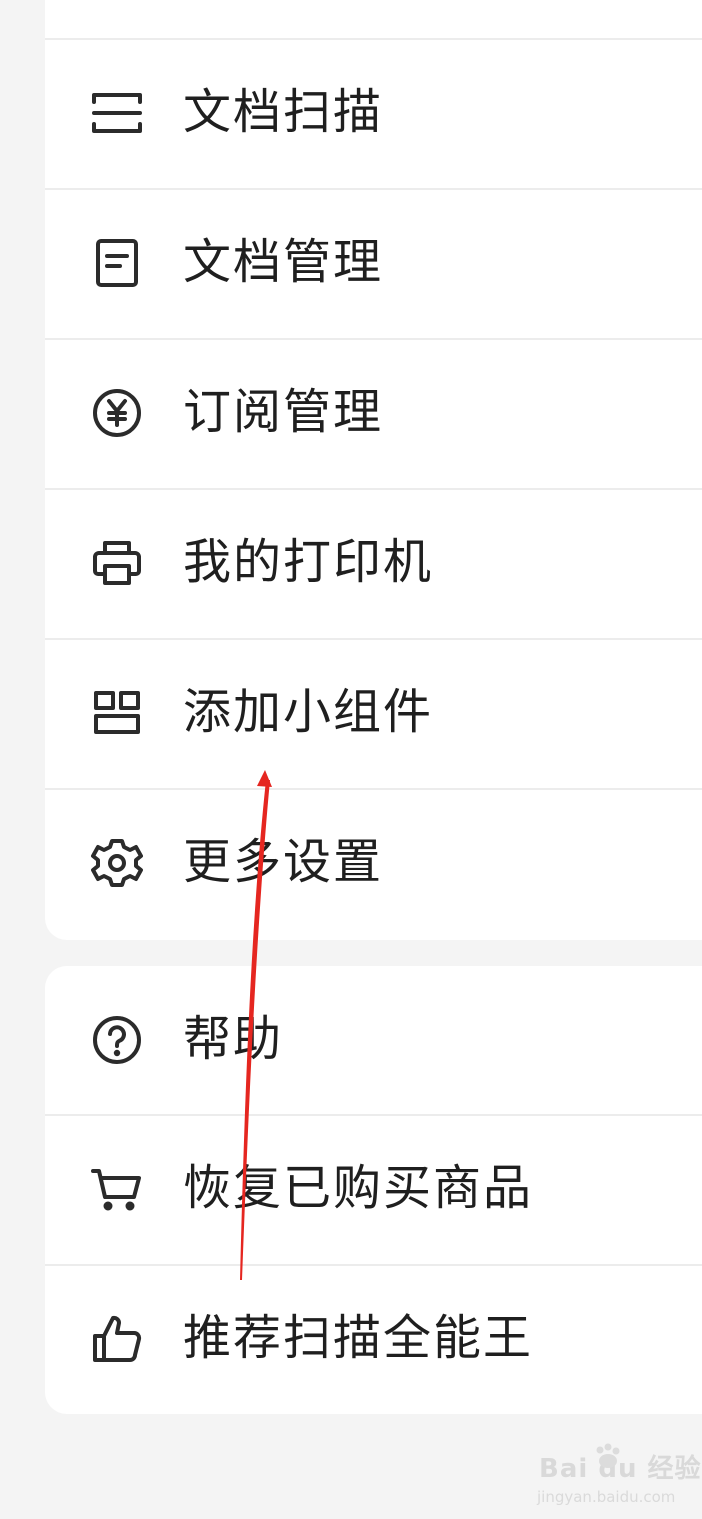  Describe the element at coordinates (117, 1040) in the screenshot. I see `help-icon` at that location.